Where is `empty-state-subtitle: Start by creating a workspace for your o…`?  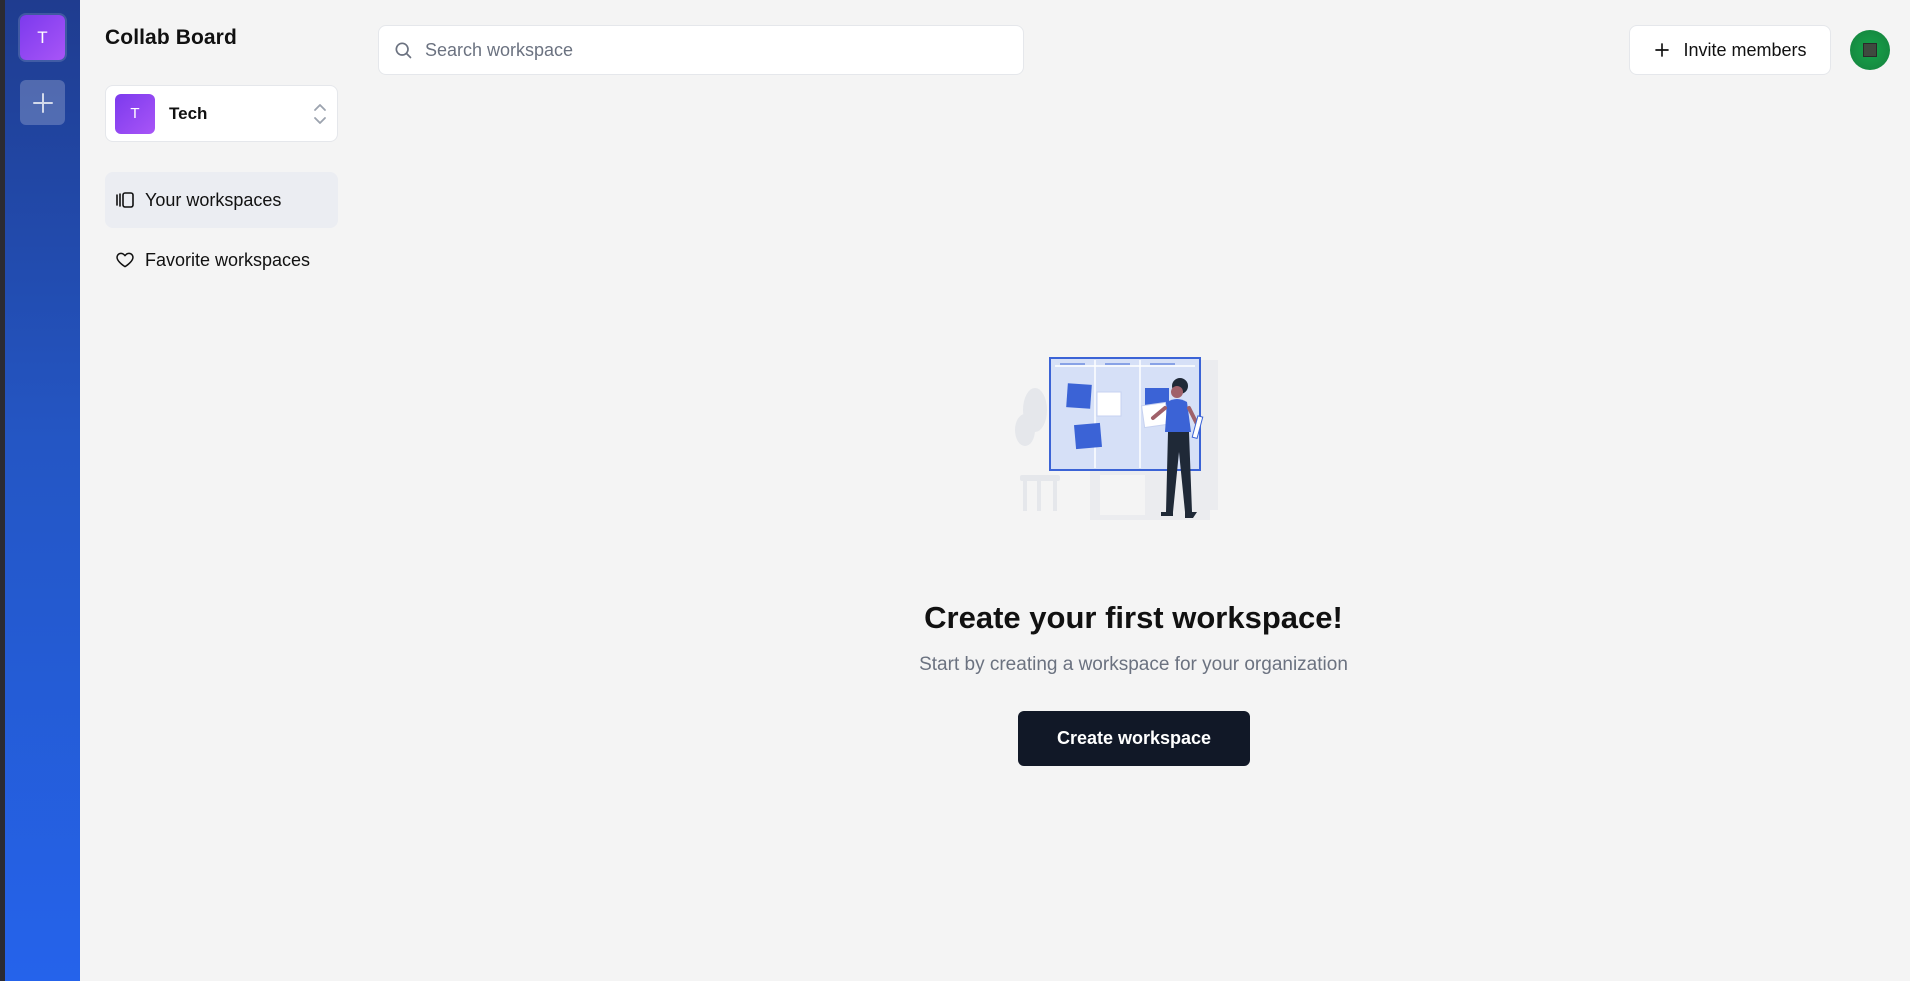 empty-state-subtitle: Start by creating a workspace for your o… is located at coordinates (1133, 664).